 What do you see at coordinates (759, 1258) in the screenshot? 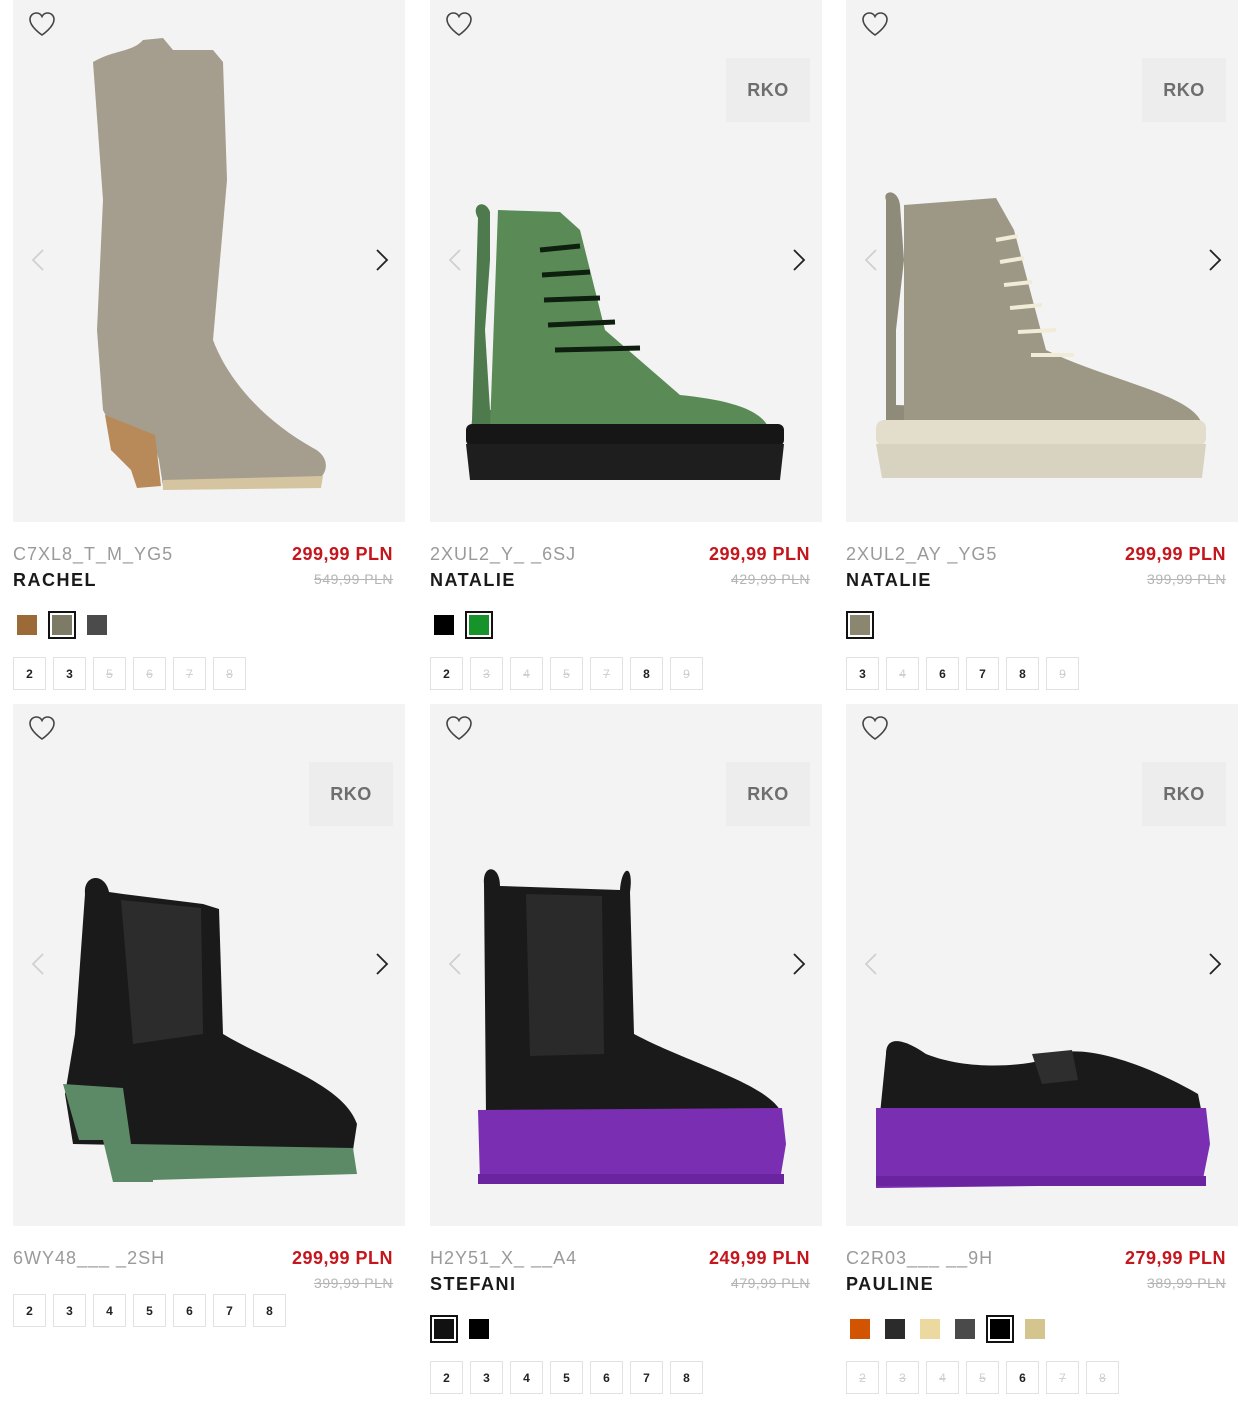
I see `sale-price: 249,99 PLN` at bounding box center [759, 1258].